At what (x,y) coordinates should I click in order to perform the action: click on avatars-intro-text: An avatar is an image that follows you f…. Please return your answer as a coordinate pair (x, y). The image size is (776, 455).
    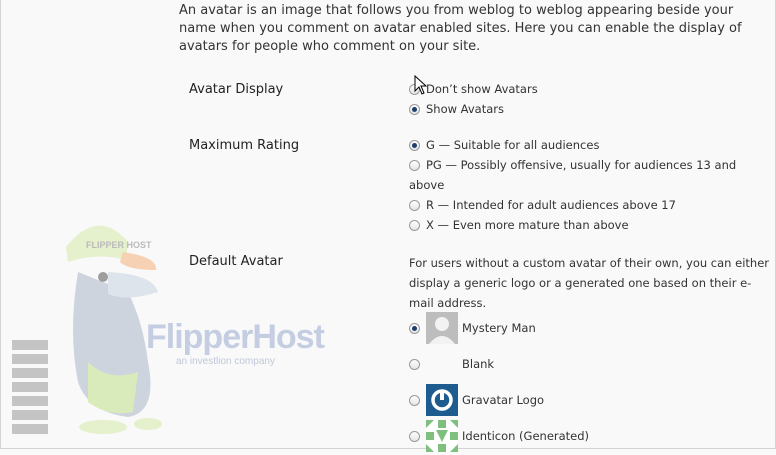
    Looking at the image, I should click on (460, 28).